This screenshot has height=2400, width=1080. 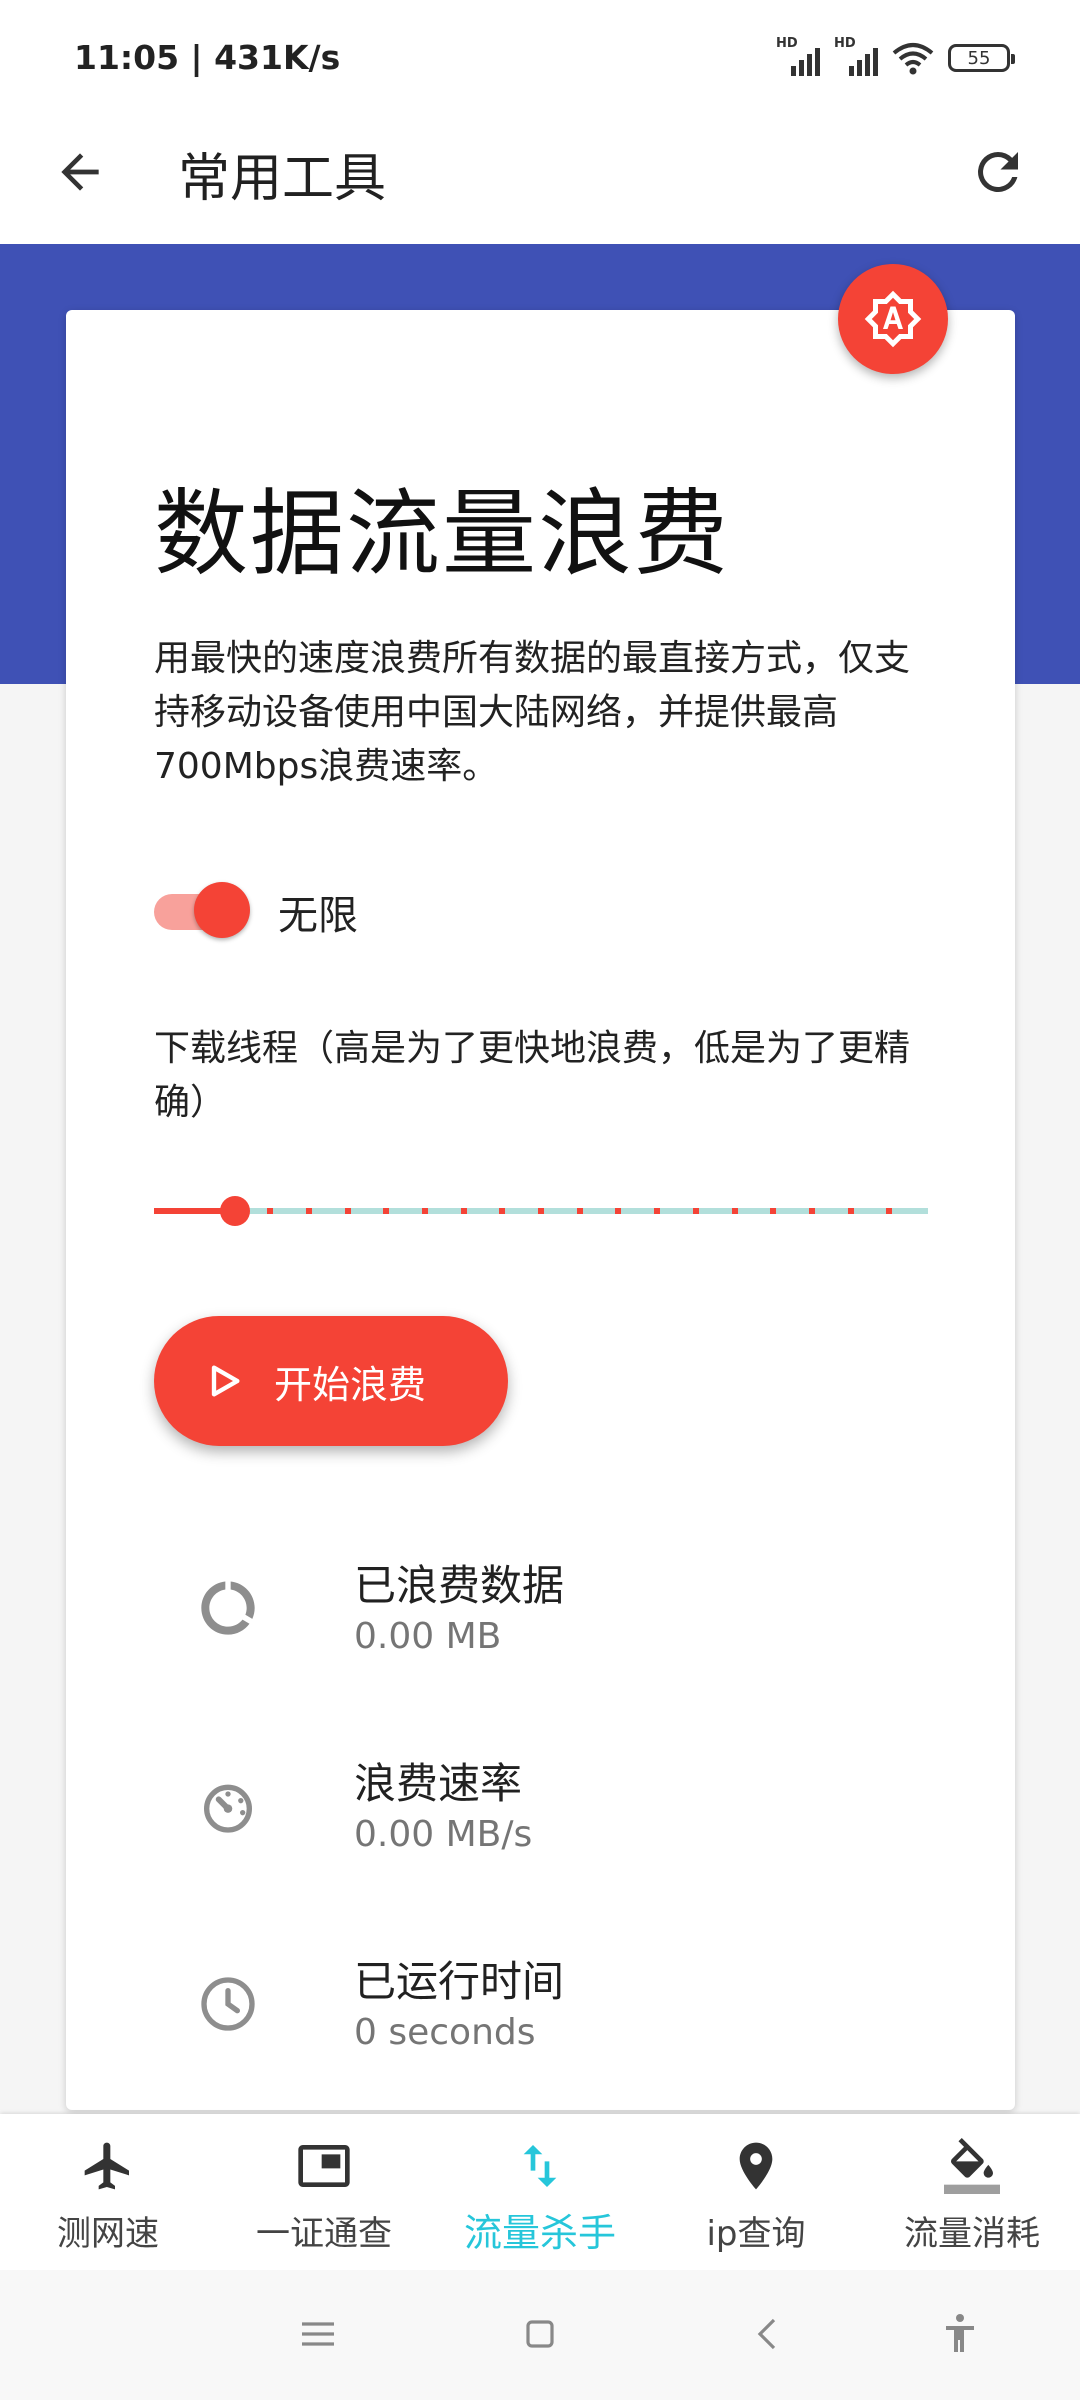 I want to click on page-title: 常用工具, so click(x=282, y=179).